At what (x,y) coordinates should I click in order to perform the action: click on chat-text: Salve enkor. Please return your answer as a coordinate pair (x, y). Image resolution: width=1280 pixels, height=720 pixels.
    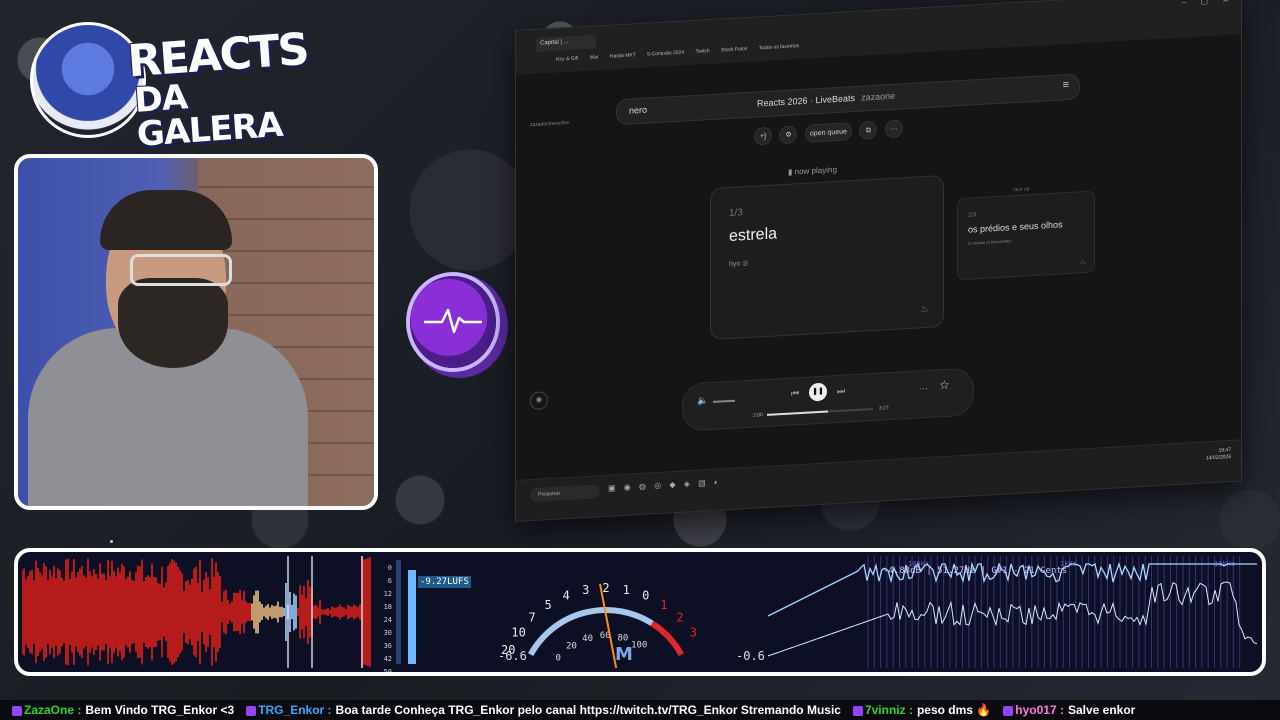
    Looking at the image, I should click on (1101, 710).